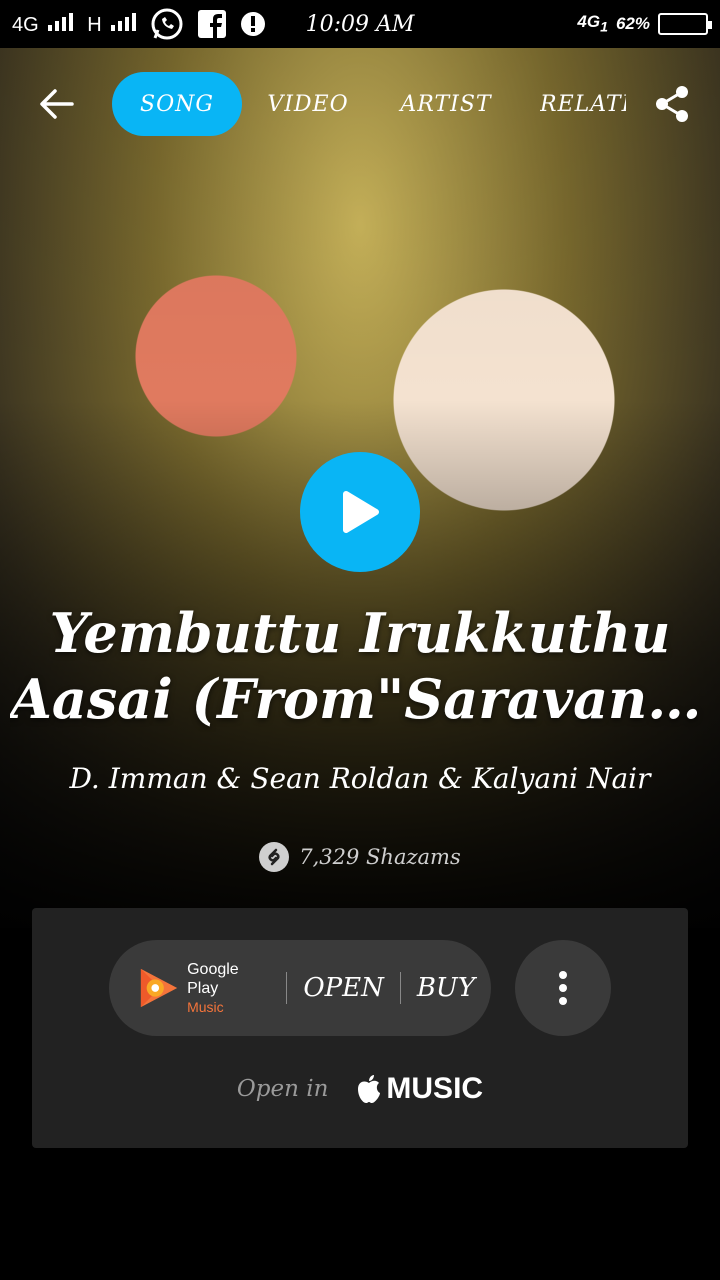 The image size is (720, 1280). I want to click on open-in-apple-music: Open in MUSIC, so click(360, 1089).